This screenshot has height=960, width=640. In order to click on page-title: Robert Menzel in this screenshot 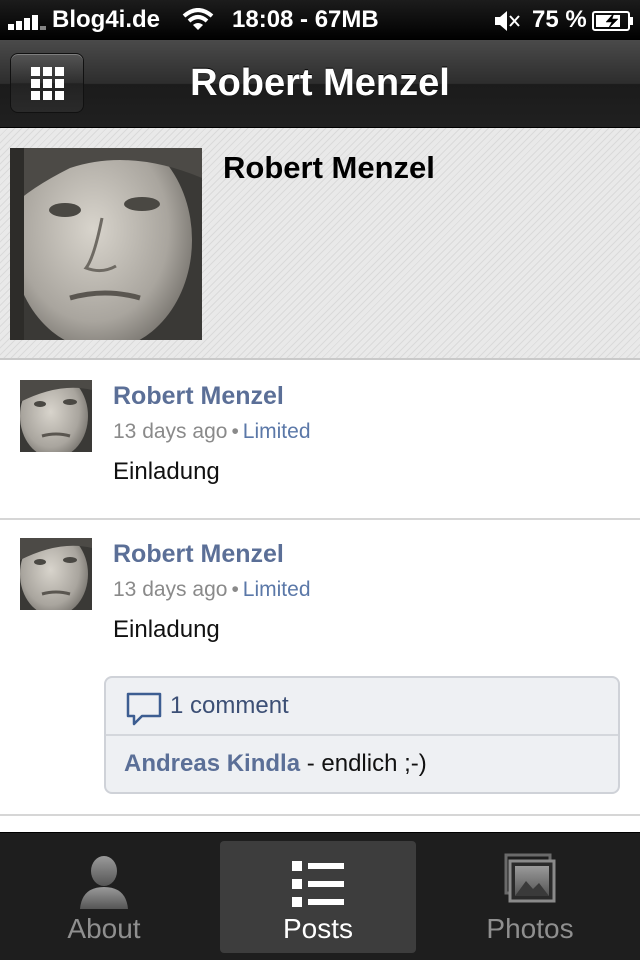, I will do `click(320, 83)`.